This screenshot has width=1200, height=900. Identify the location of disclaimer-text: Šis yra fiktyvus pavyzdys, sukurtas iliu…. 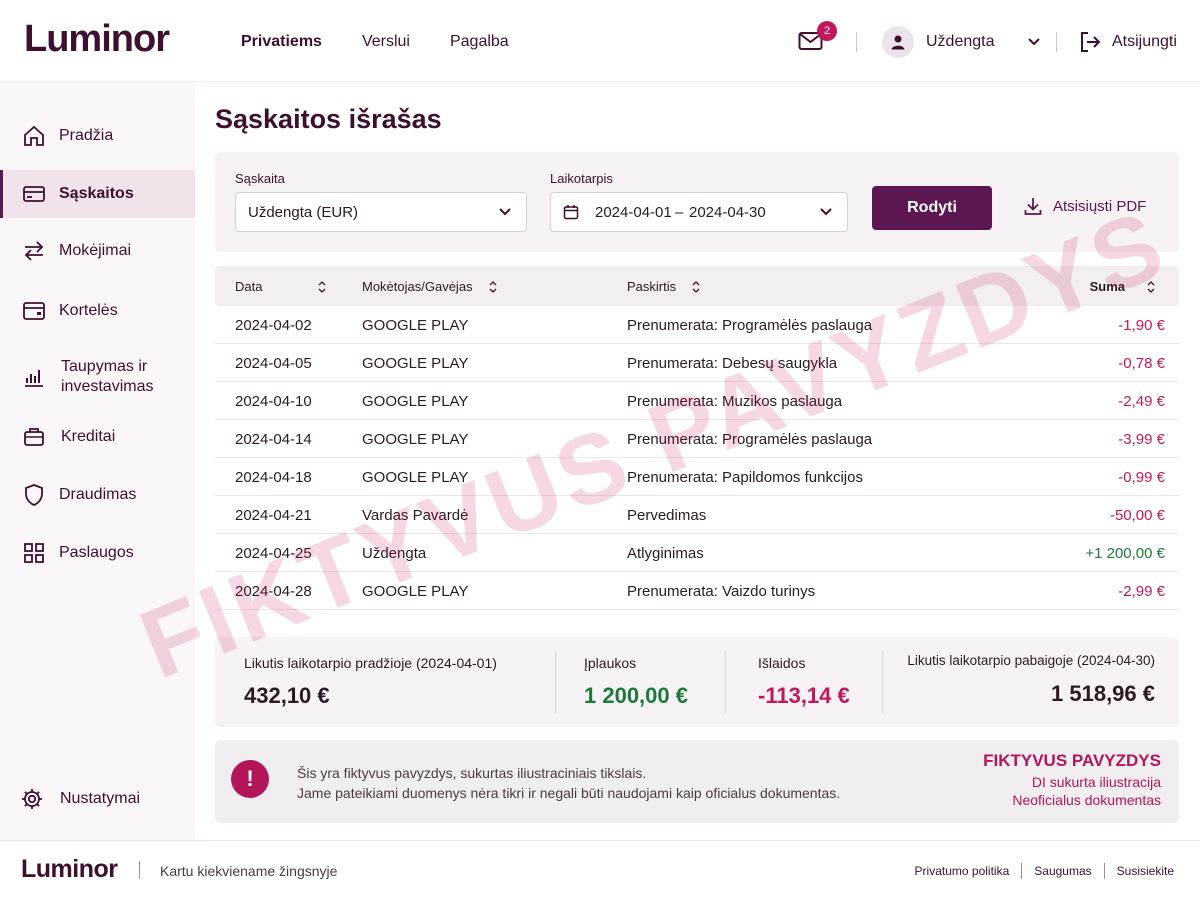
(569, 783).